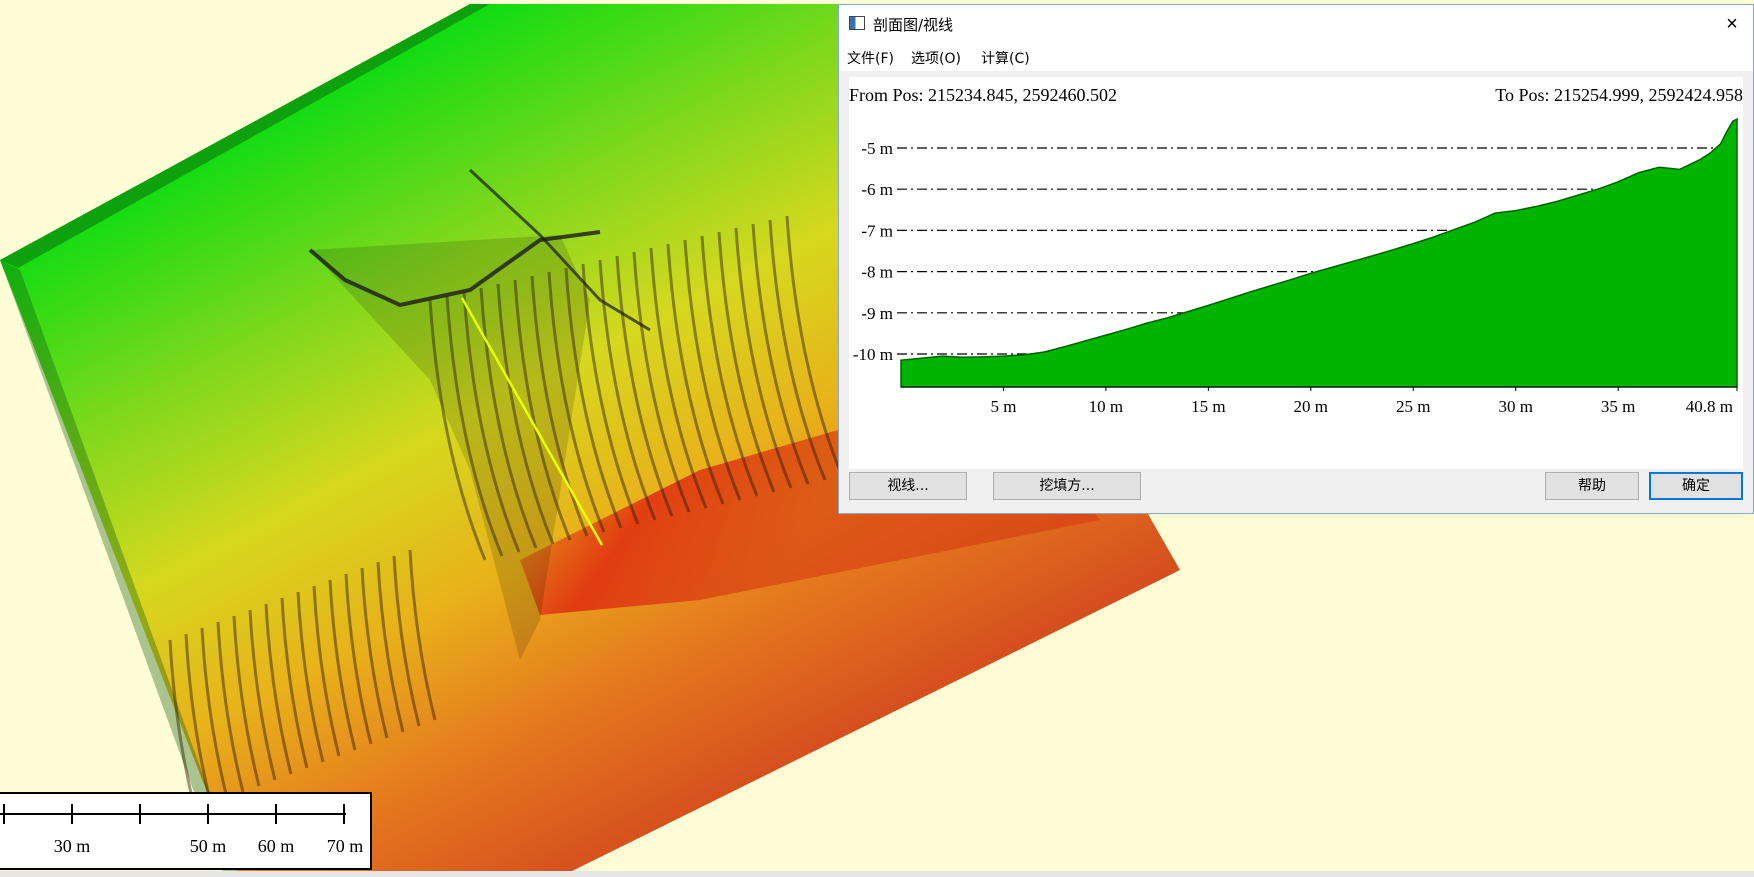 The width and height of the screenshot is (1754, 877). Describe the element at coordinates (936, 58) in the screenshot. I see `menu-options: 选项(O)` at that location.